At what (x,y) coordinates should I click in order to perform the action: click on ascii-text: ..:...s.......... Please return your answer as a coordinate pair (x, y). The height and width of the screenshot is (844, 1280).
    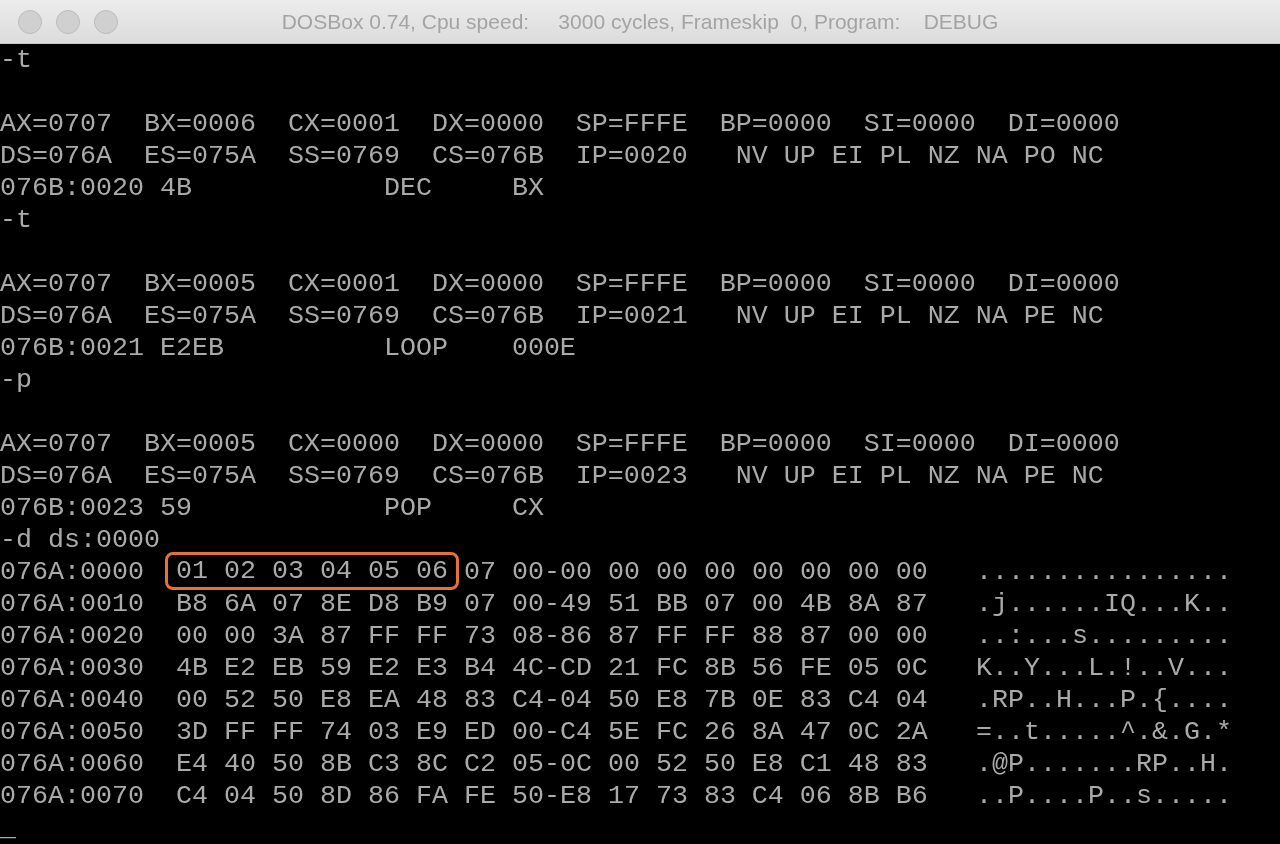
    Looking at the image, I should click on (1104, 636).